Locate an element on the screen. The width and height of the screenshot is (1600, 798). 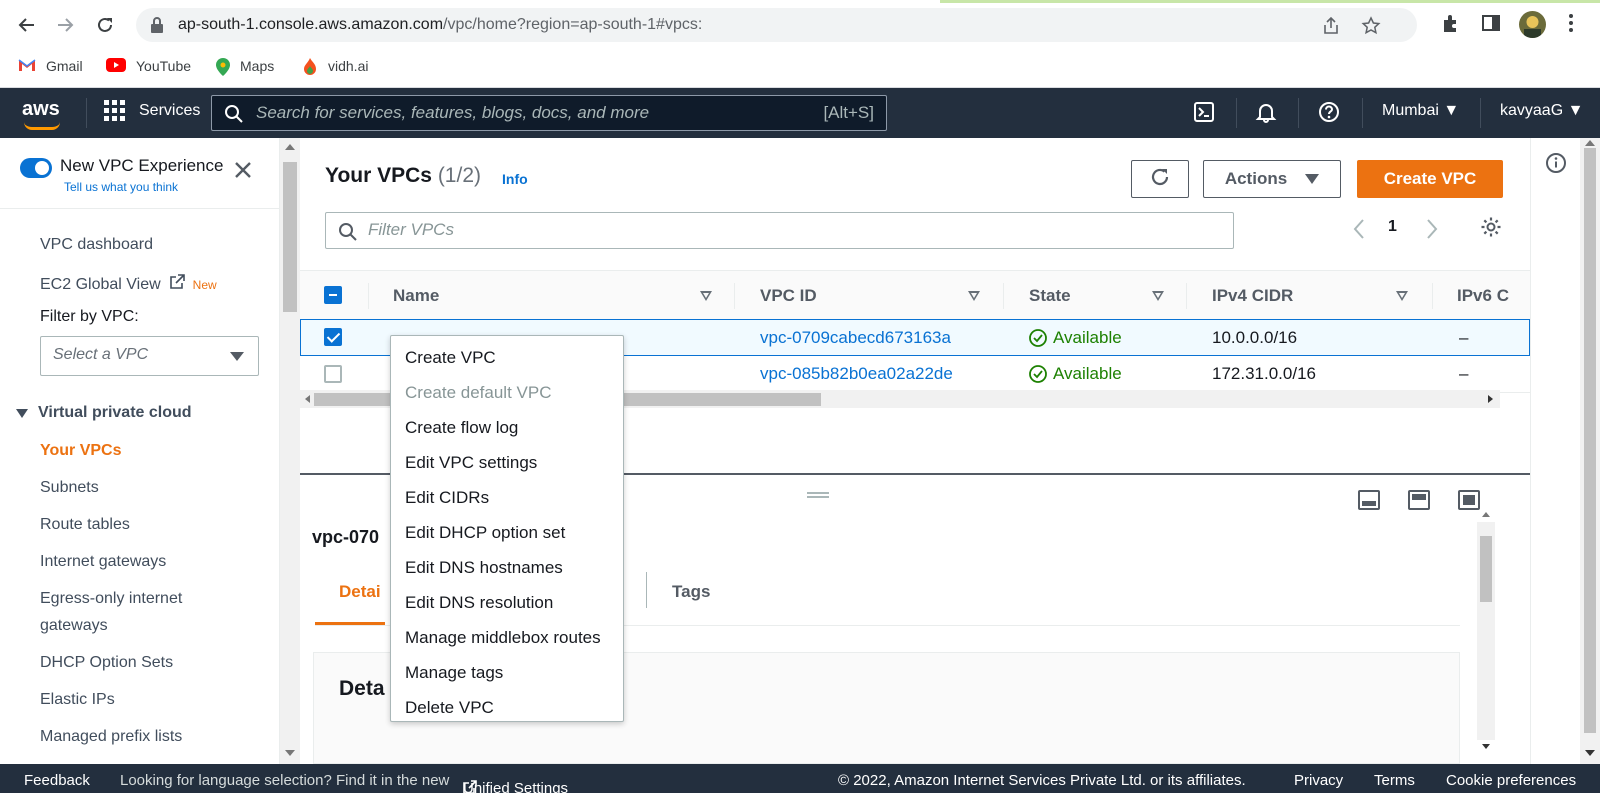
page-scrollbar is located at coordinates (1590, 451).